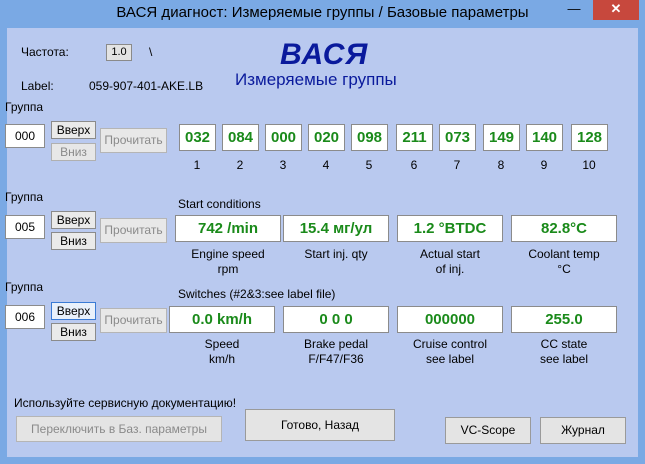  I want to click on measured-value: 149, so click(501, 137).